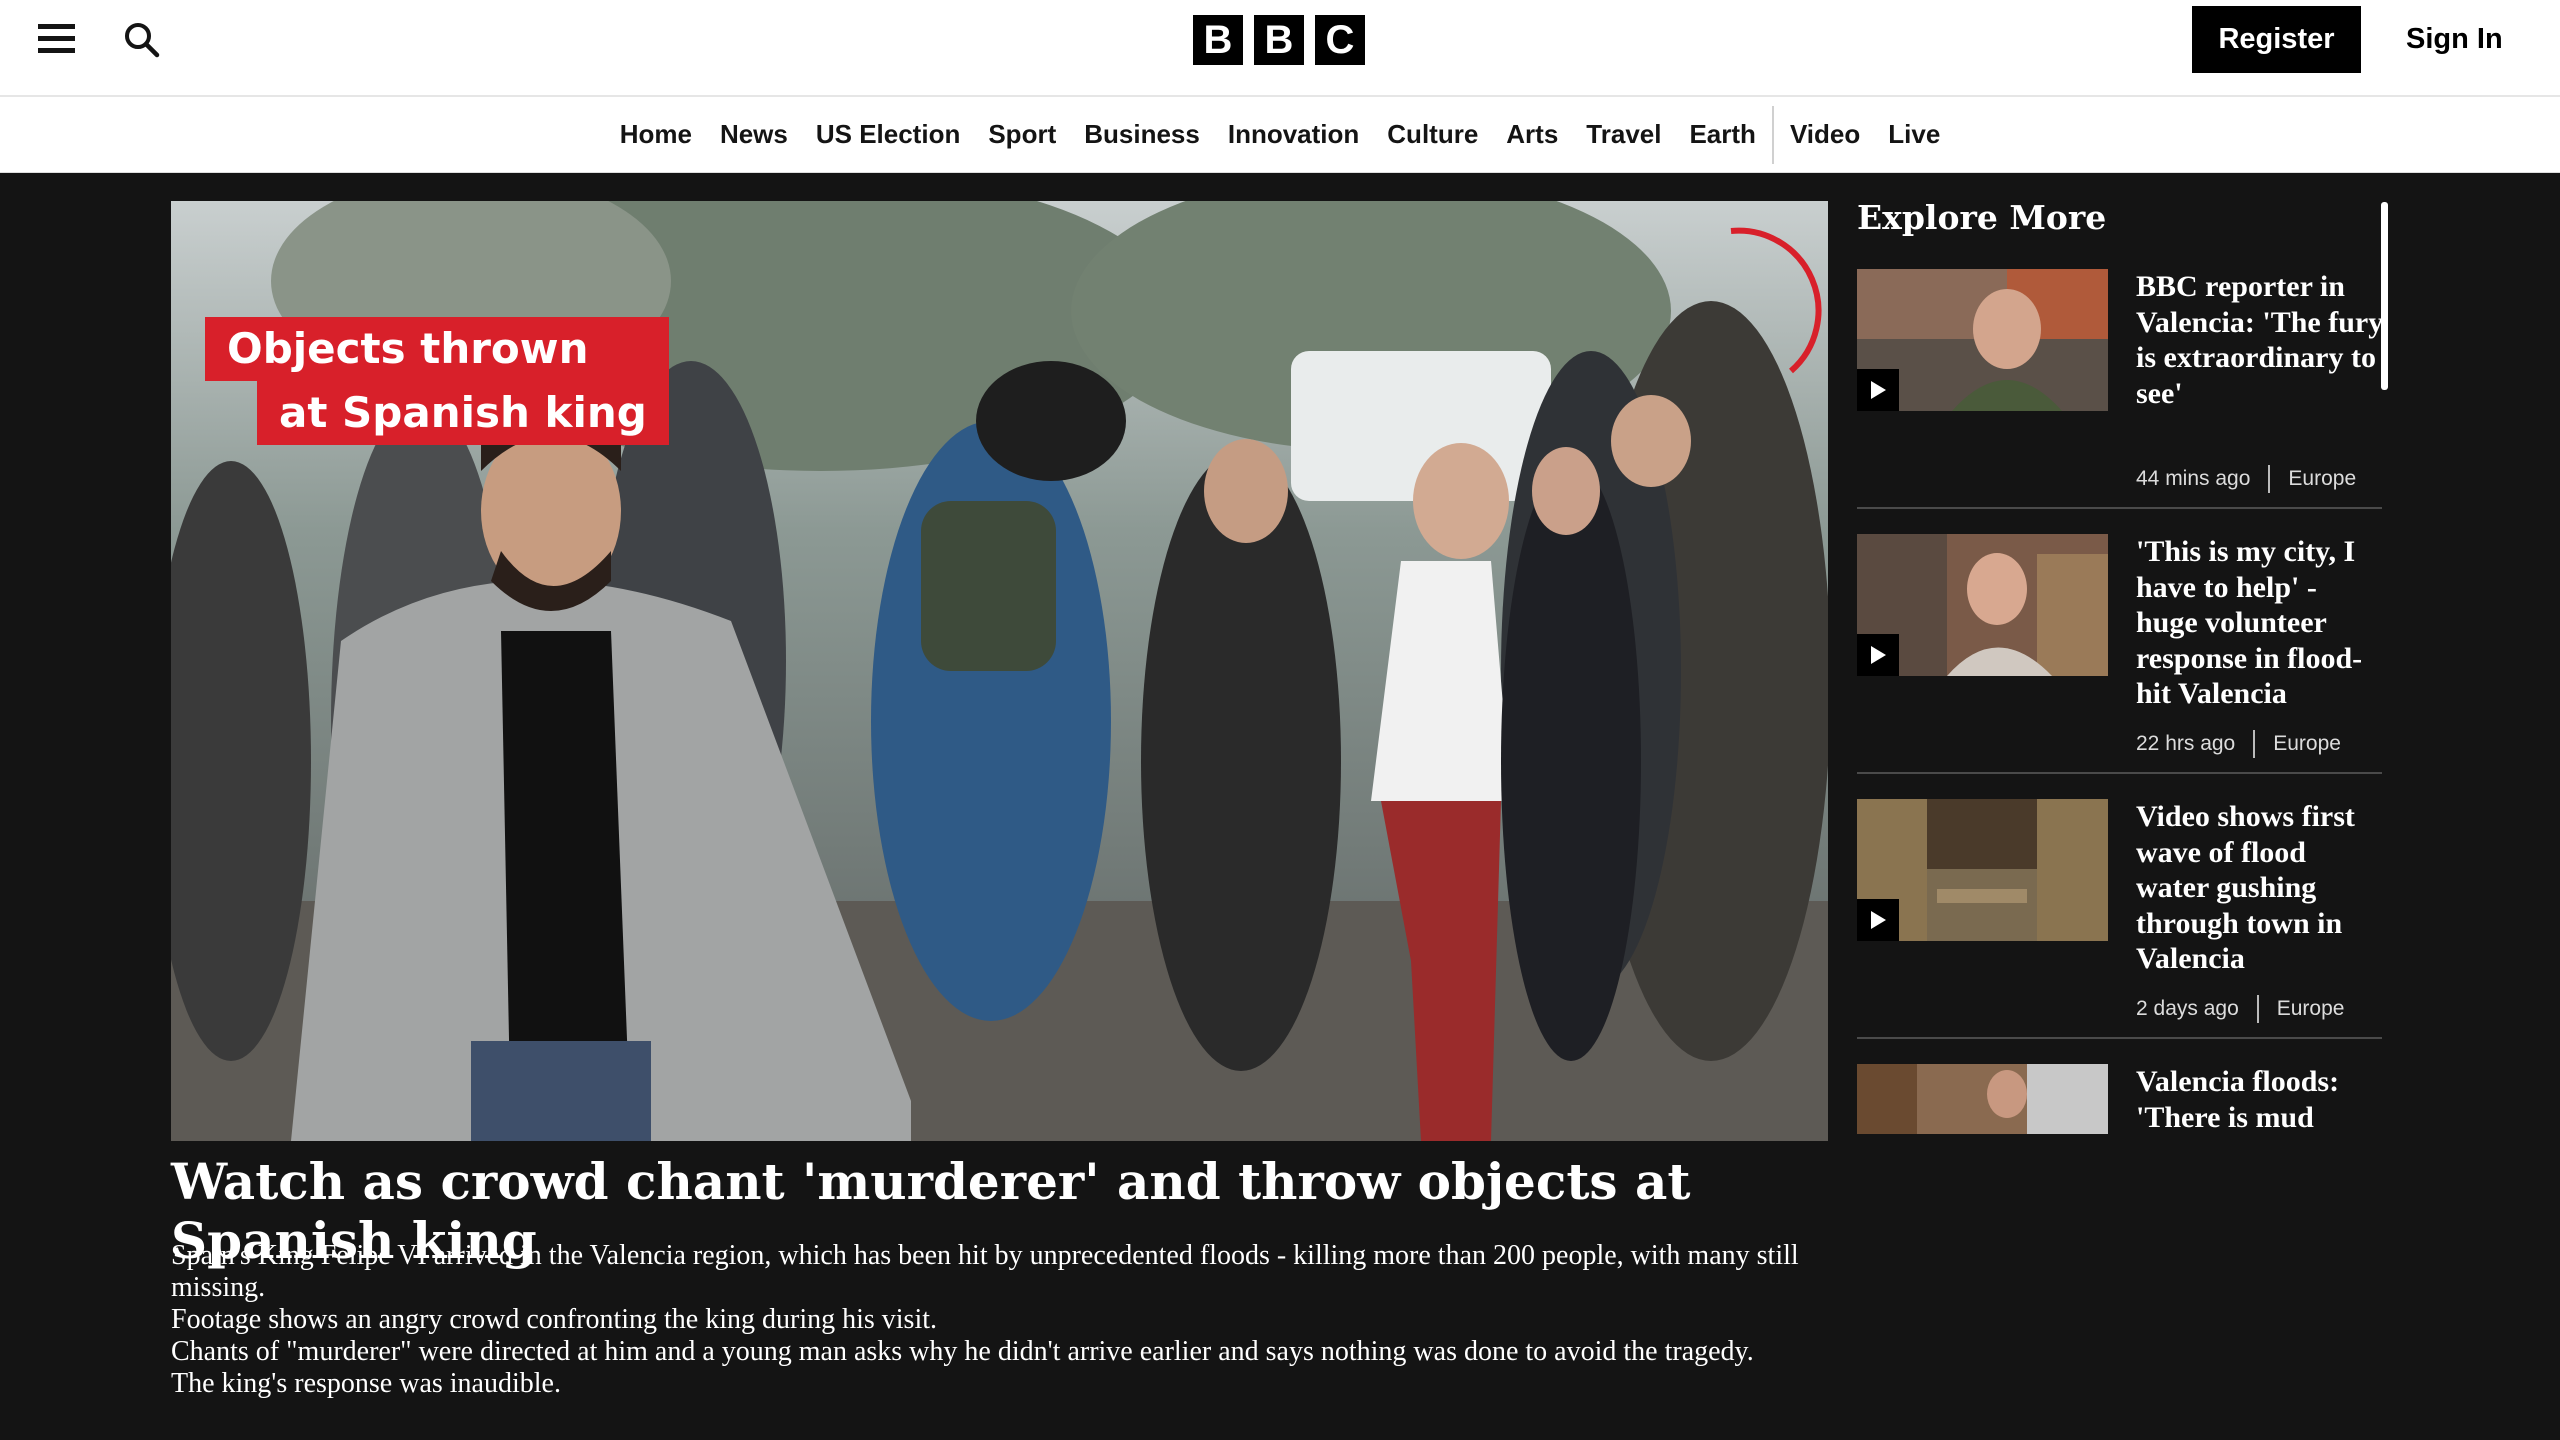  What do you see at coordinates (1982, 217) in the screenshot?
I see `explore-more-heading: Explore More` at bounding box center [1982, 217].